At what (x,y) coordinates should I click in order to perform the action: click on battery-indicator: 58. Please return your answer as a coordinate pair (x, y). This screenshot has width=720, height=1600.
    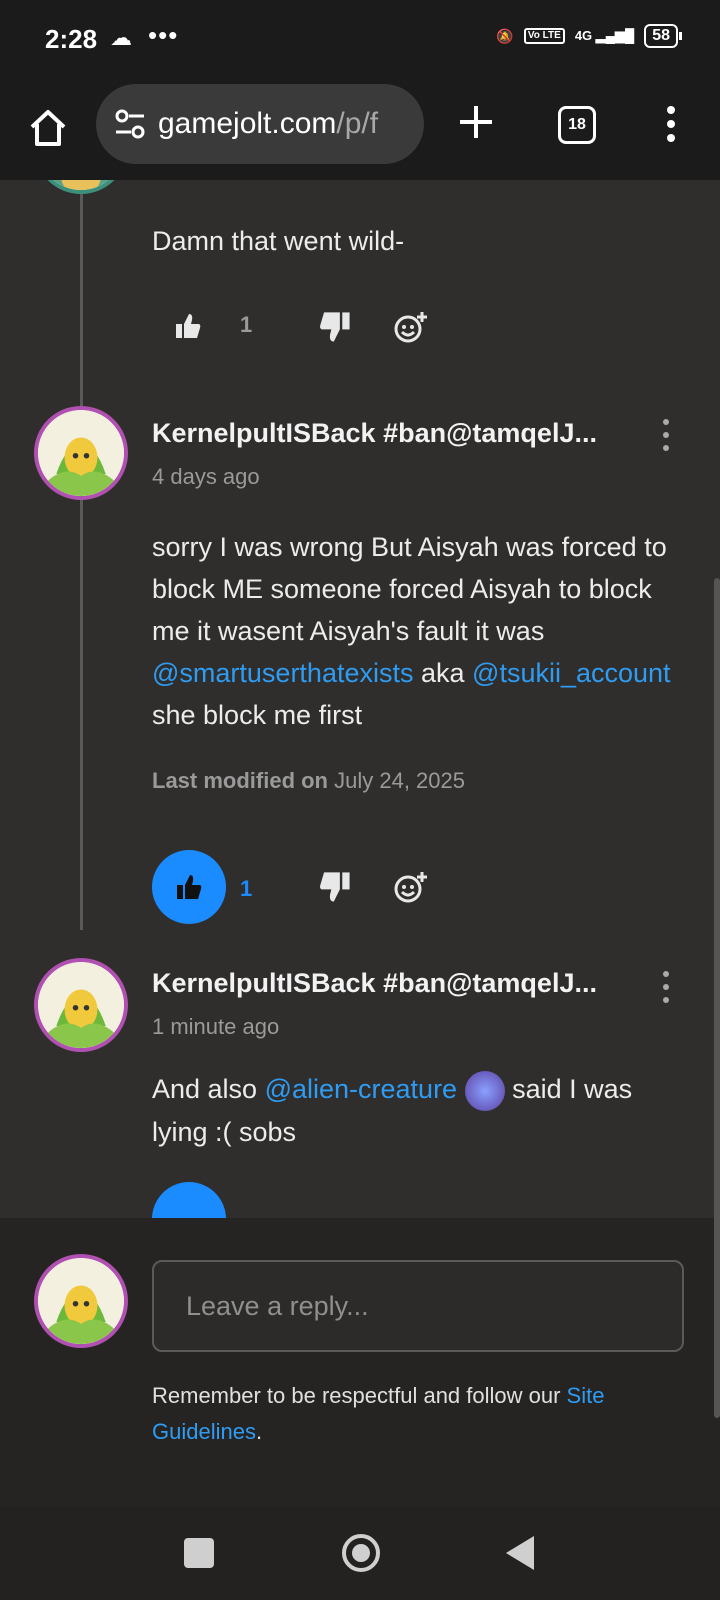
    Looking at the image, I should click on (663, 36).